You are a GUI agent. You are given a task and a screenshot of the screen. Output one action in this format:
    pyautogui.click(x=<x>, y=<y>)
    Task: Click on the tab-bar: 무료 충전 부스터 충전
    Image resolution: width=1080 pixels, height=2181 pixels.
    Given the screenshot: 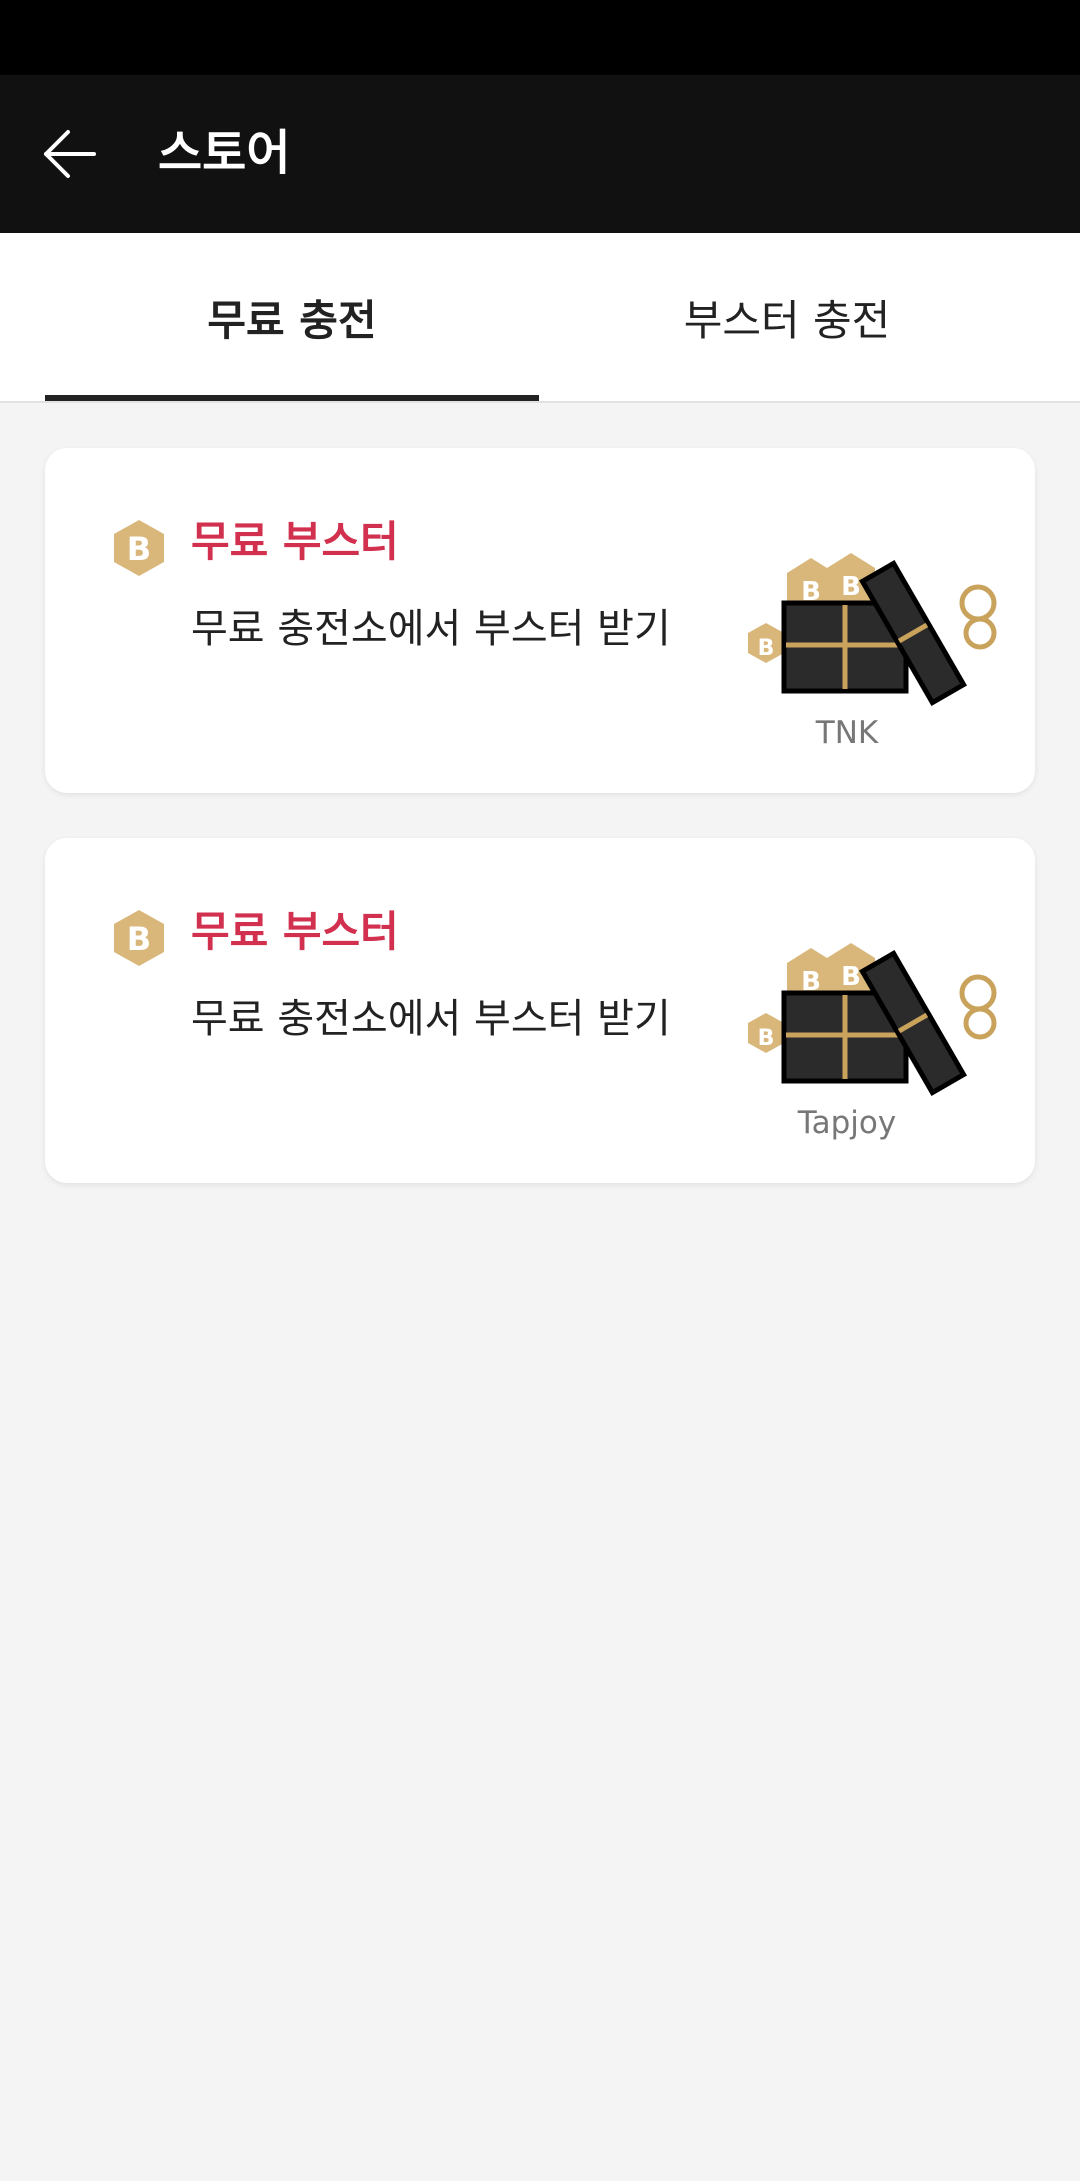 What is the action you would take?
    pyautogui.click(x=540, y=318)
    